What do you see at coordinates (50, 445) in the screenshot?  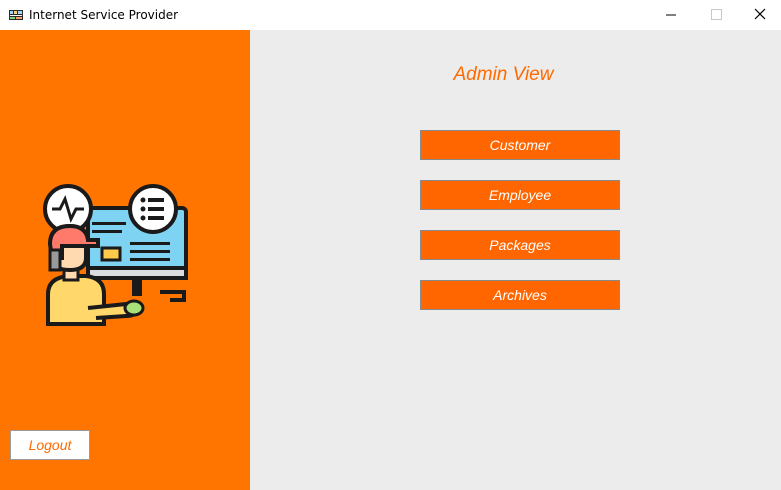 I see `logout-button: Logout` at bounding box center [50, 445].